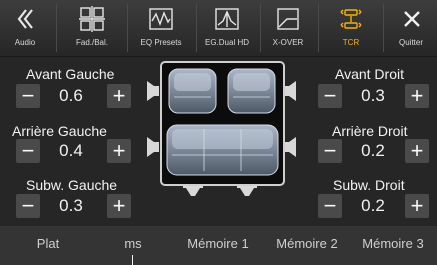 The height and width of the screenshot is (265, 437). I want to click on rear-right-value: 0.2, so click(373, 150).